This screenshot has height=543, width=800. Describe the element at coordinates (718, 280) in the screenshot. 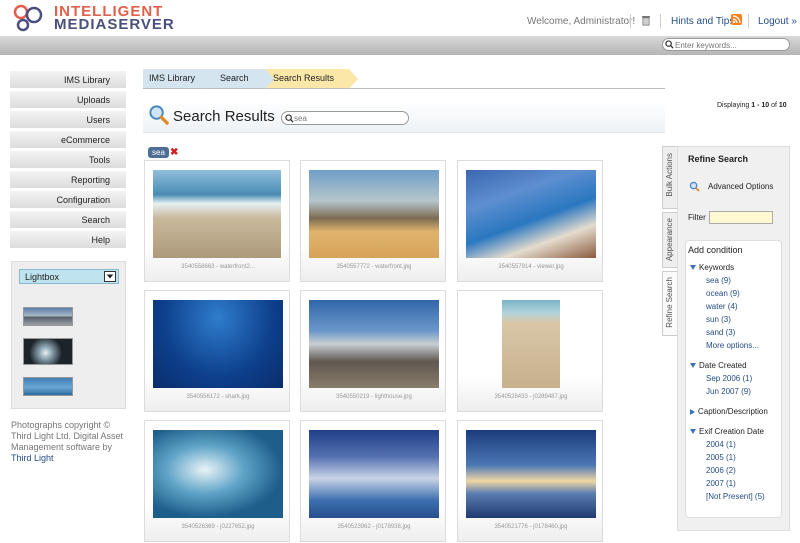

I see `keyword-sea: sea (9)` at that location.